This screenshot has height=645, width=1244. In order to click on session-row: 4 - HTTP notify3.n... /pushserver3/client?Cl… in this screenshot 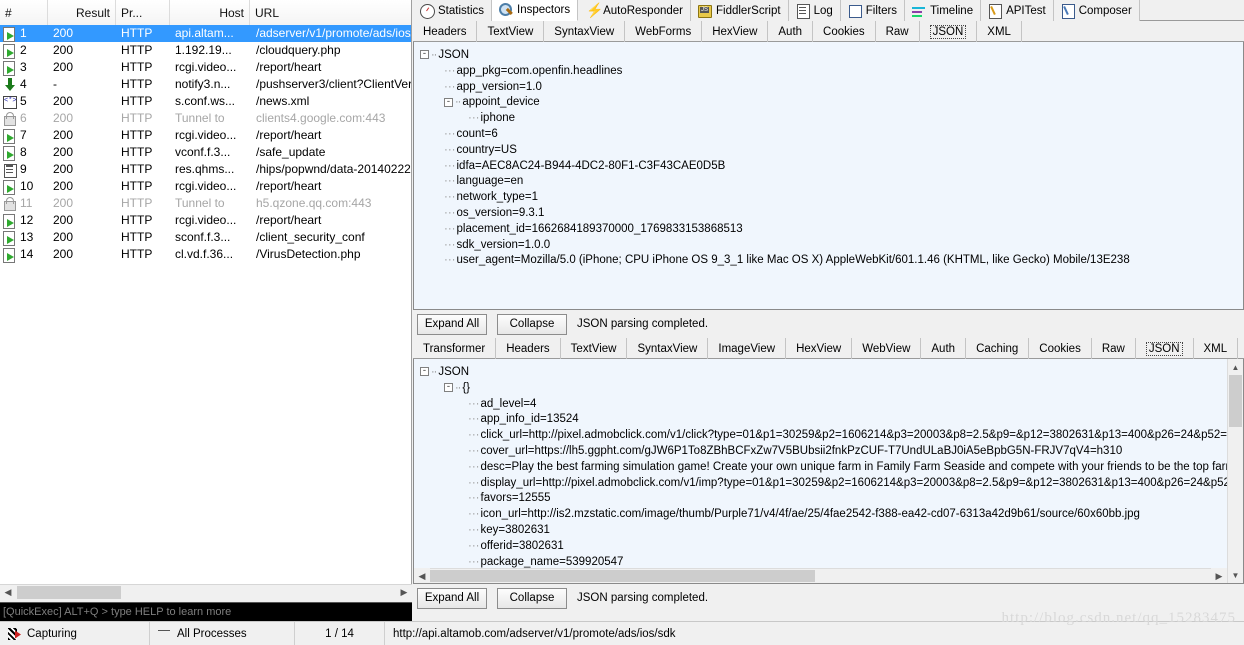, I will do `click(205, 84)`.